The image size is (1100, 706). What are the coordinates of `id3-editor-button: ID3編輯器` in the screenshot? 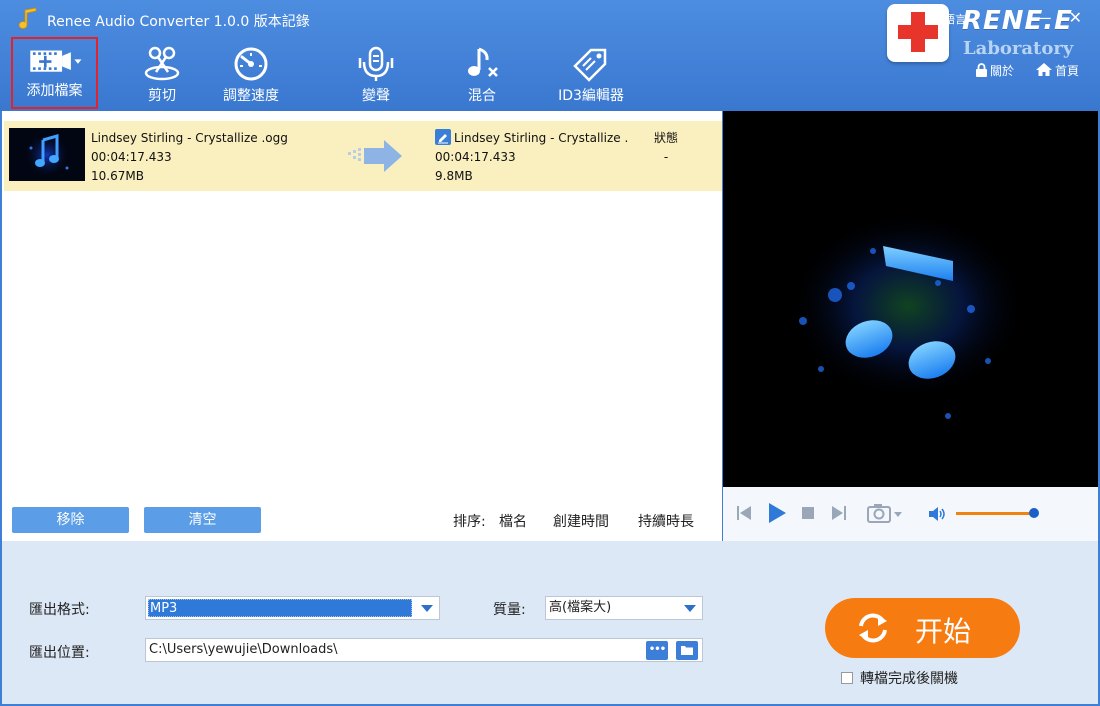 It's located at (591, 74).